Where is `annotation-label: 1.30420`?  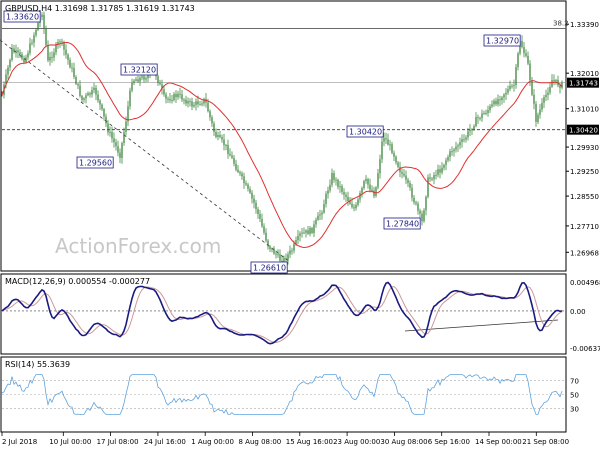
annotation-label: 1.30420 is located at coordinates (365, 132).